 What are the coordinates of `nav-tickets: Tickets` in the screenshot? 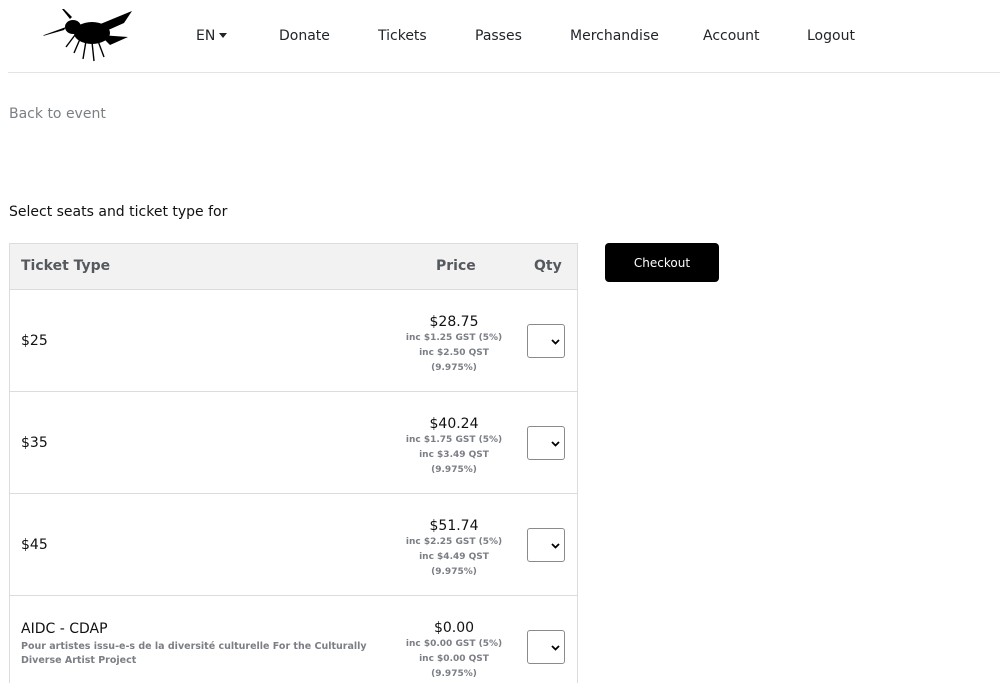 It's located at (402, 36).